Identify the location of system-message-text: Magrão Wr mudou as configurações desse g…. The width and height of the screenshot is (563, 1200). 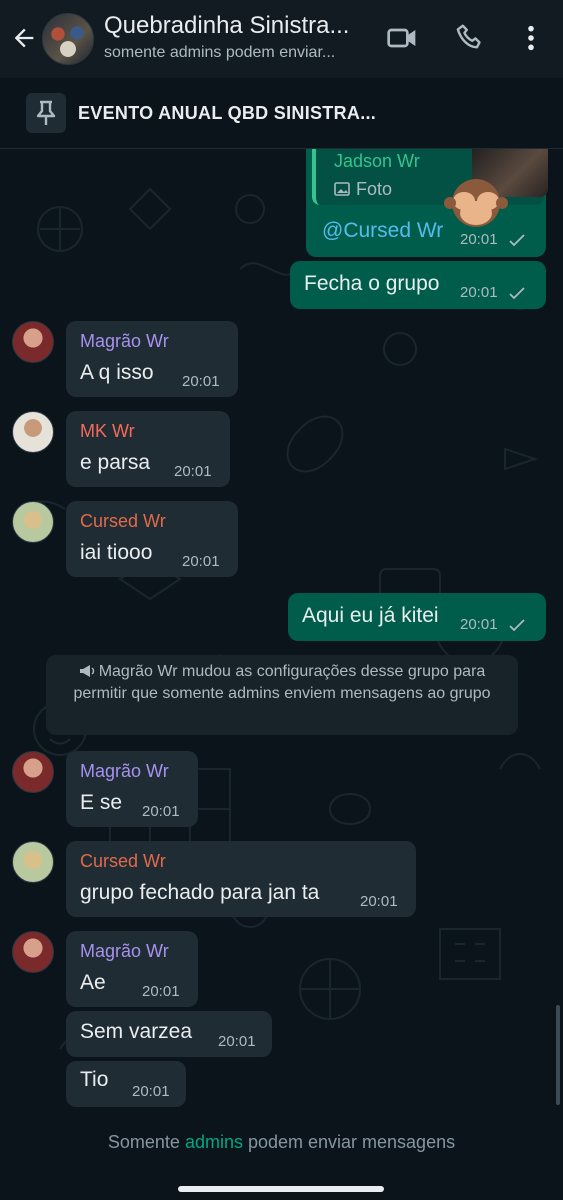
(282, 682).